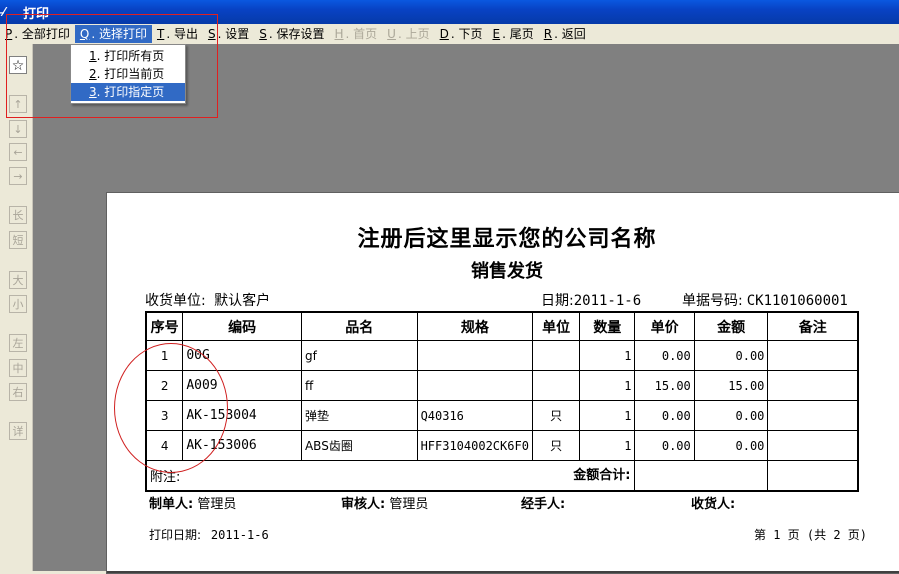 The image size is (899, 574). What do you see at coordinates (502, 476) in the screenshot?
I see `total-row: 附注: 金额合计:` at bounding box center [502, 476].